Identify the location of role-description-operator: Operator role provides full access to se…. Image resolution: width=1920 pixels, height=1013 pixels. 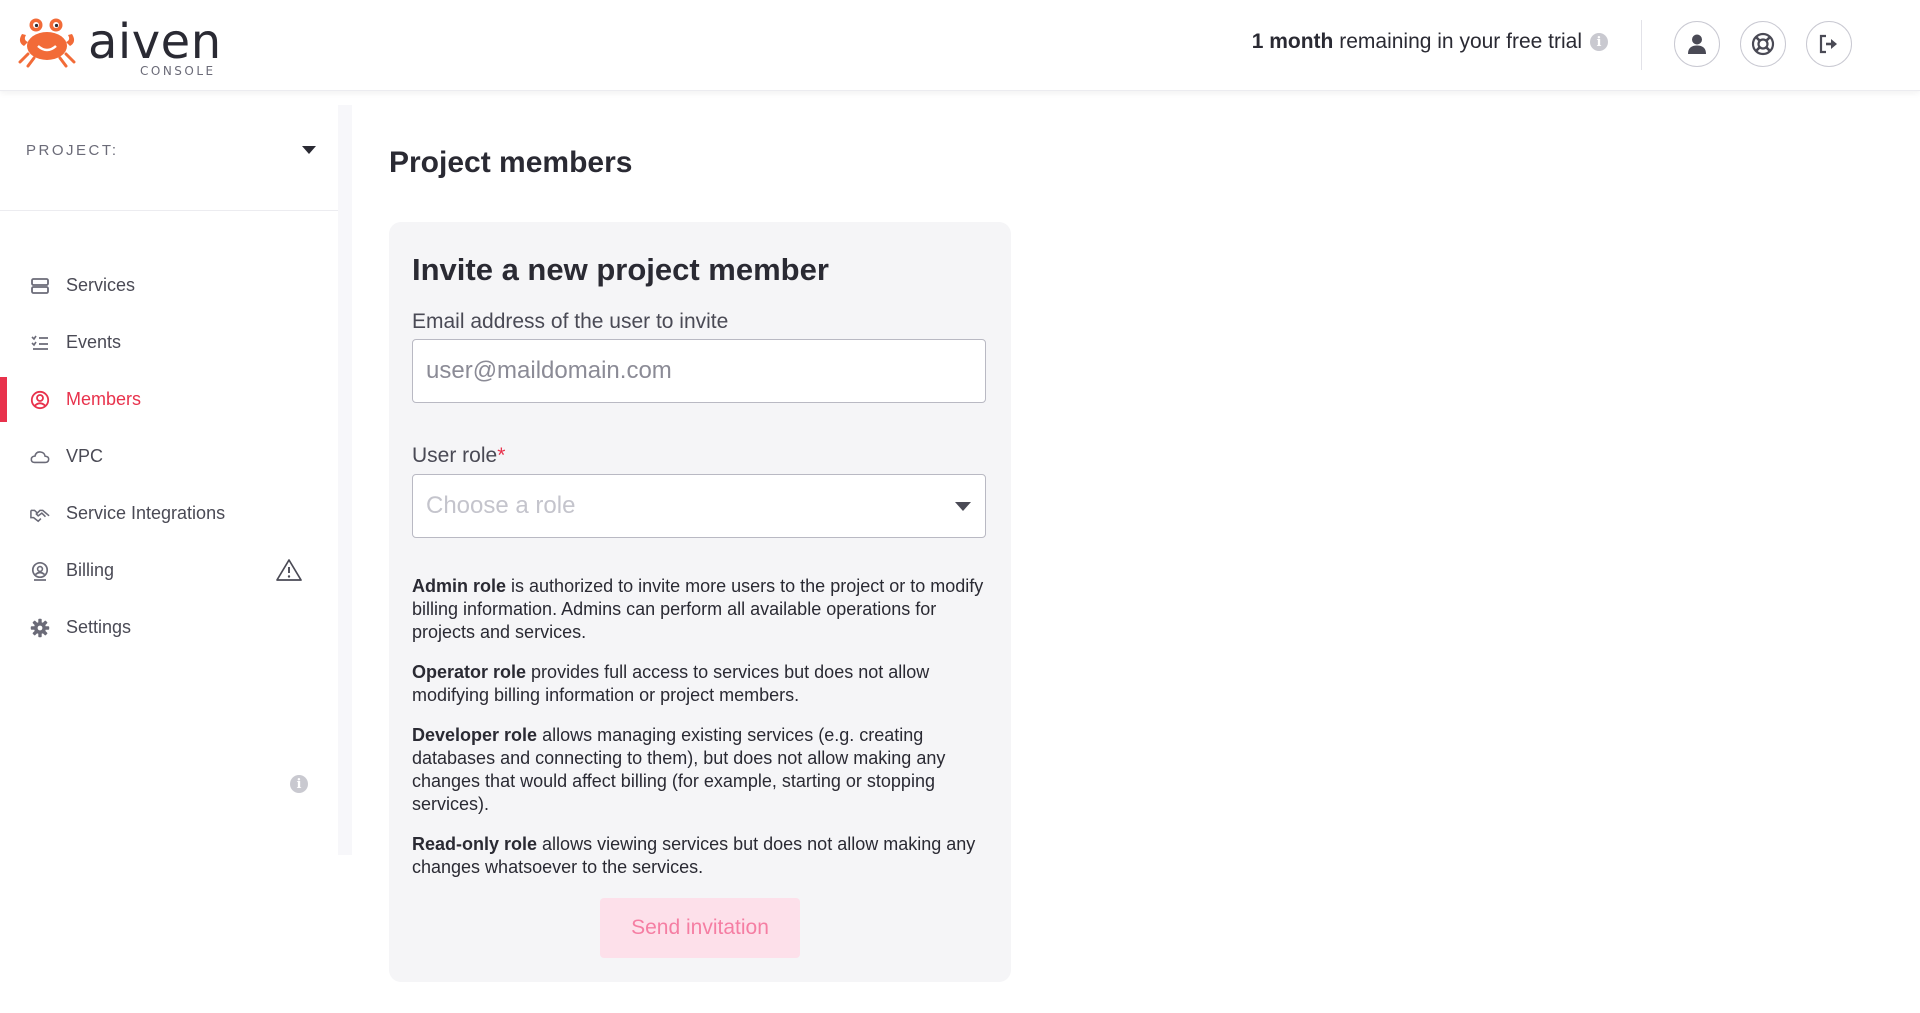
(702, 684).